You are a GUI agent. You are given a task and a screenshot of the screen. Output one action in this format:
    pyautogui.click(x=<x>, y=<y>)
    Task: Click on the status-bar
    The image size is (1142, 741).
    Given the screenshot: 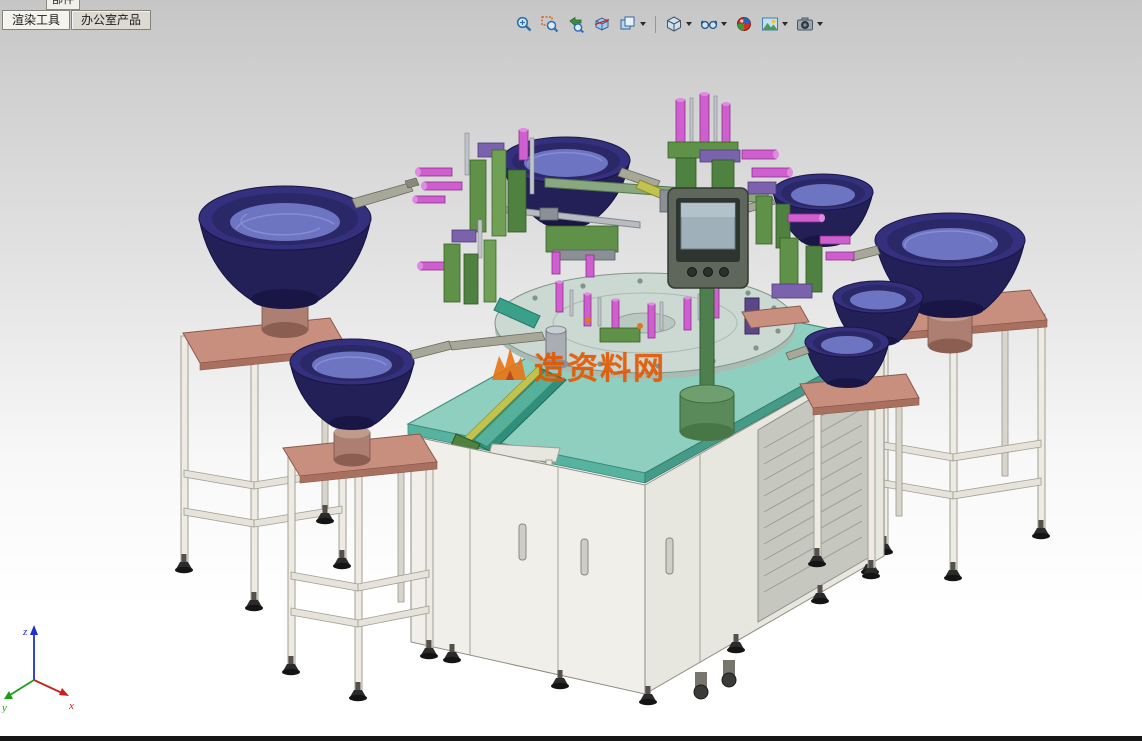 What is the action you would take?
    pyautogui.click(x=571, y=738)
    